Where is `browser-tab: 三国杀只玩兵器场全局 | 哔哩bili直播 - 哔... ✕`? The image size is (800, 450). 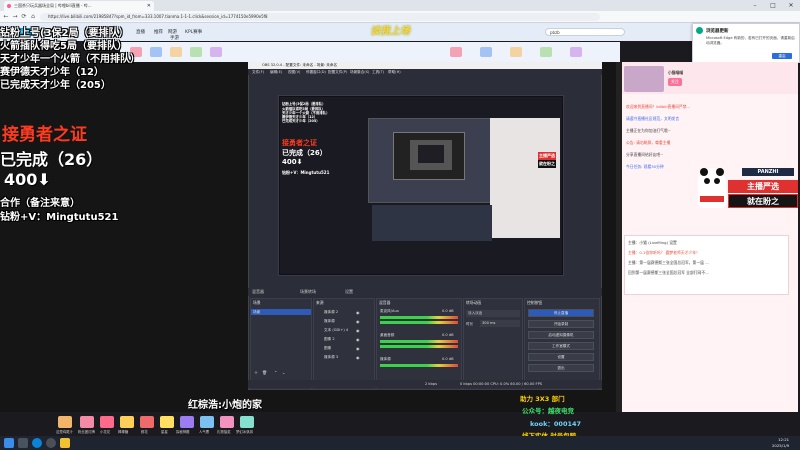
browser-tab: 三国杀只玩兵器场全局 | 哔哩bili直播 - 哔... ✕ is located at coordinates (79, 6).